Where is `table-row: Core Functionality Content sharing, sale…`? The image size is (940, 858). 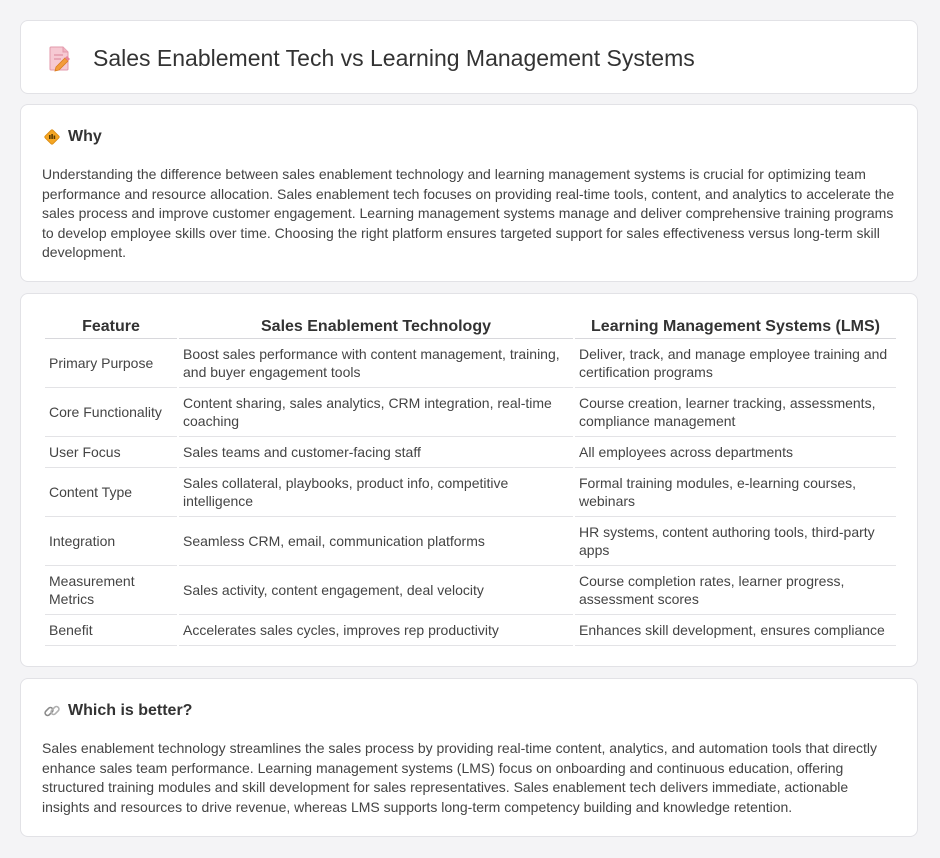
table-row: Core Functionality Content sharing, sale… is located at coordinates (470, 412).